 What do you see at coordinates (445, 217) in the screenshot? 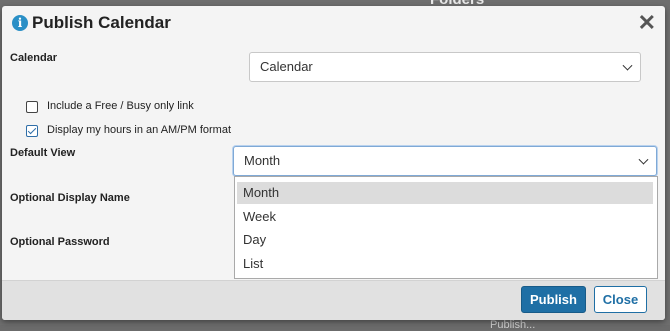
I see `dropdown-option-week: Week` at bounding box center [445, 217].